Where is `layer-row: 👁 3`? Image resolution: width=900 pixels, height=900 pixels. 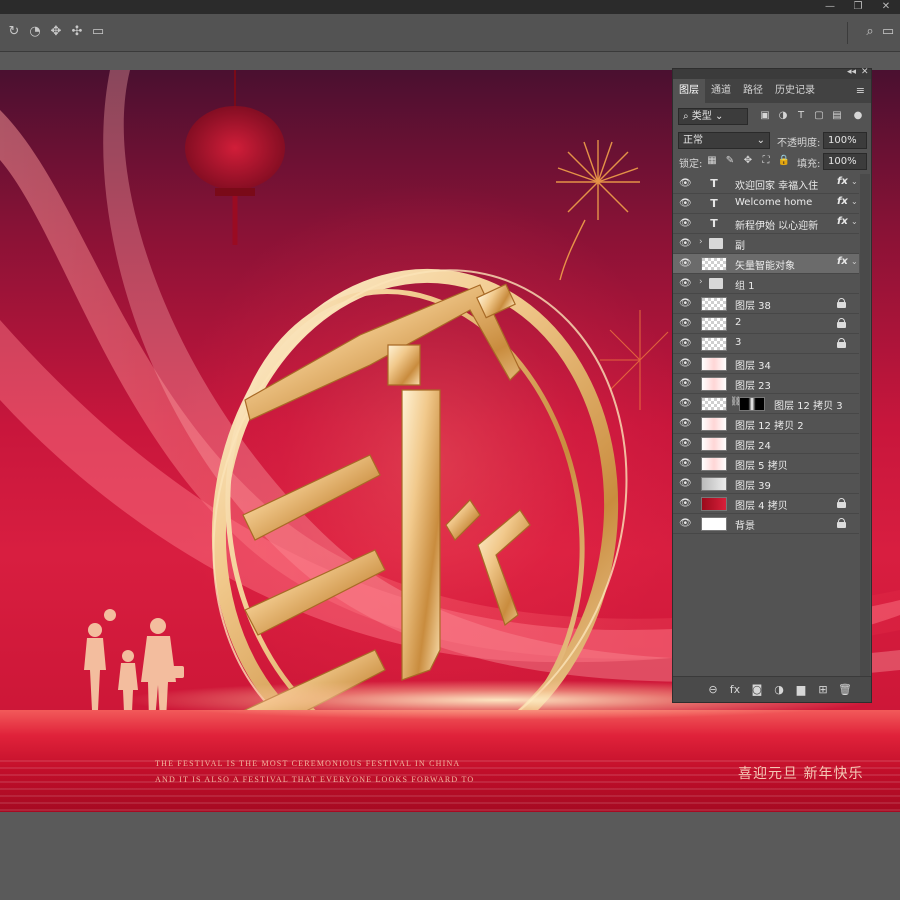
layer-row: 👁 3 is located at coordinates (766, 344).